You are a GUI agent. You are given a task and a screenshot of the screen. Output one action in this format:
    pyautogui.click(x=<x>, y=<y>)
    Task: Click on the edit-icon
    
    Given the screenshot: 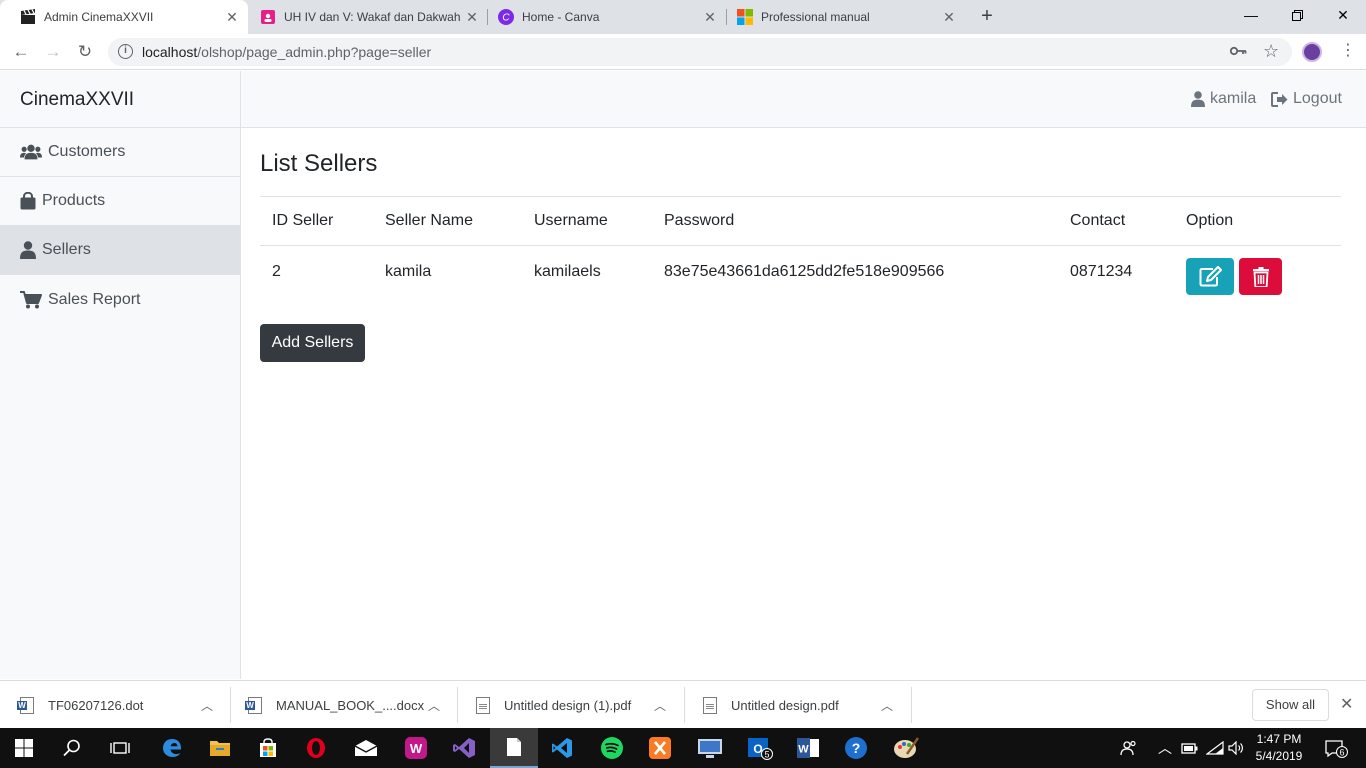 What is the action you would take?
    pyautogui.click(x=1210, y=276)
    